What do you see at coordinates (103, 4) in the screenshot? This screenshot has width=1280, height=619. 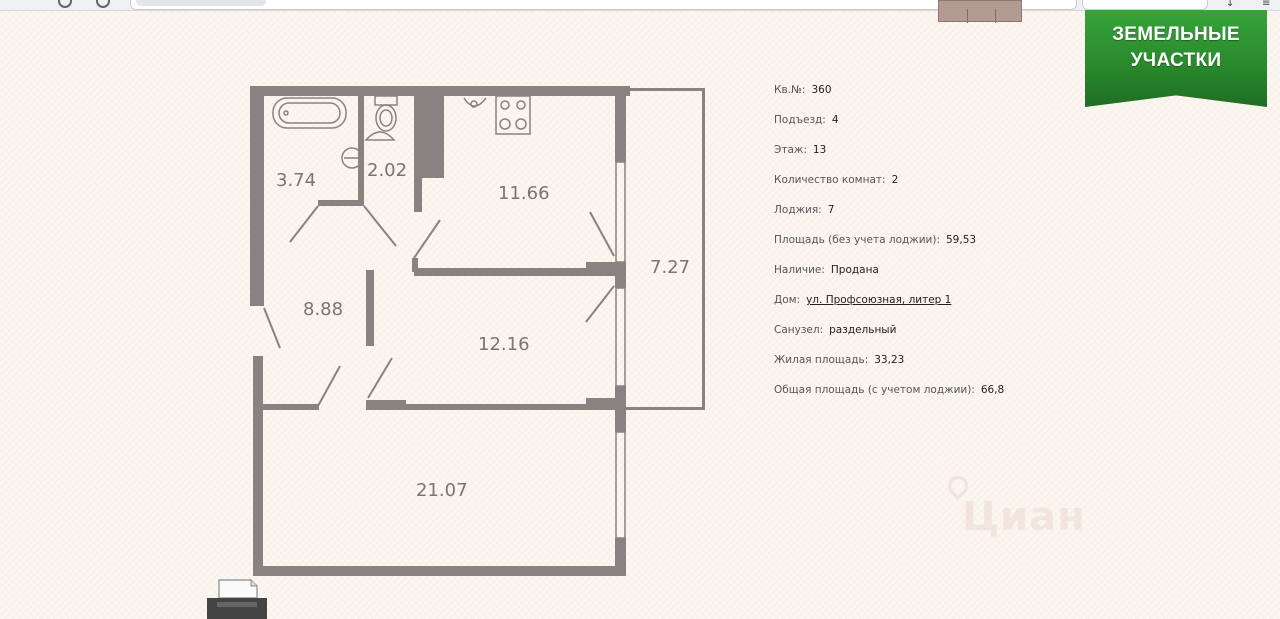 I see `forward-icon` at bounding box center [103, 4].